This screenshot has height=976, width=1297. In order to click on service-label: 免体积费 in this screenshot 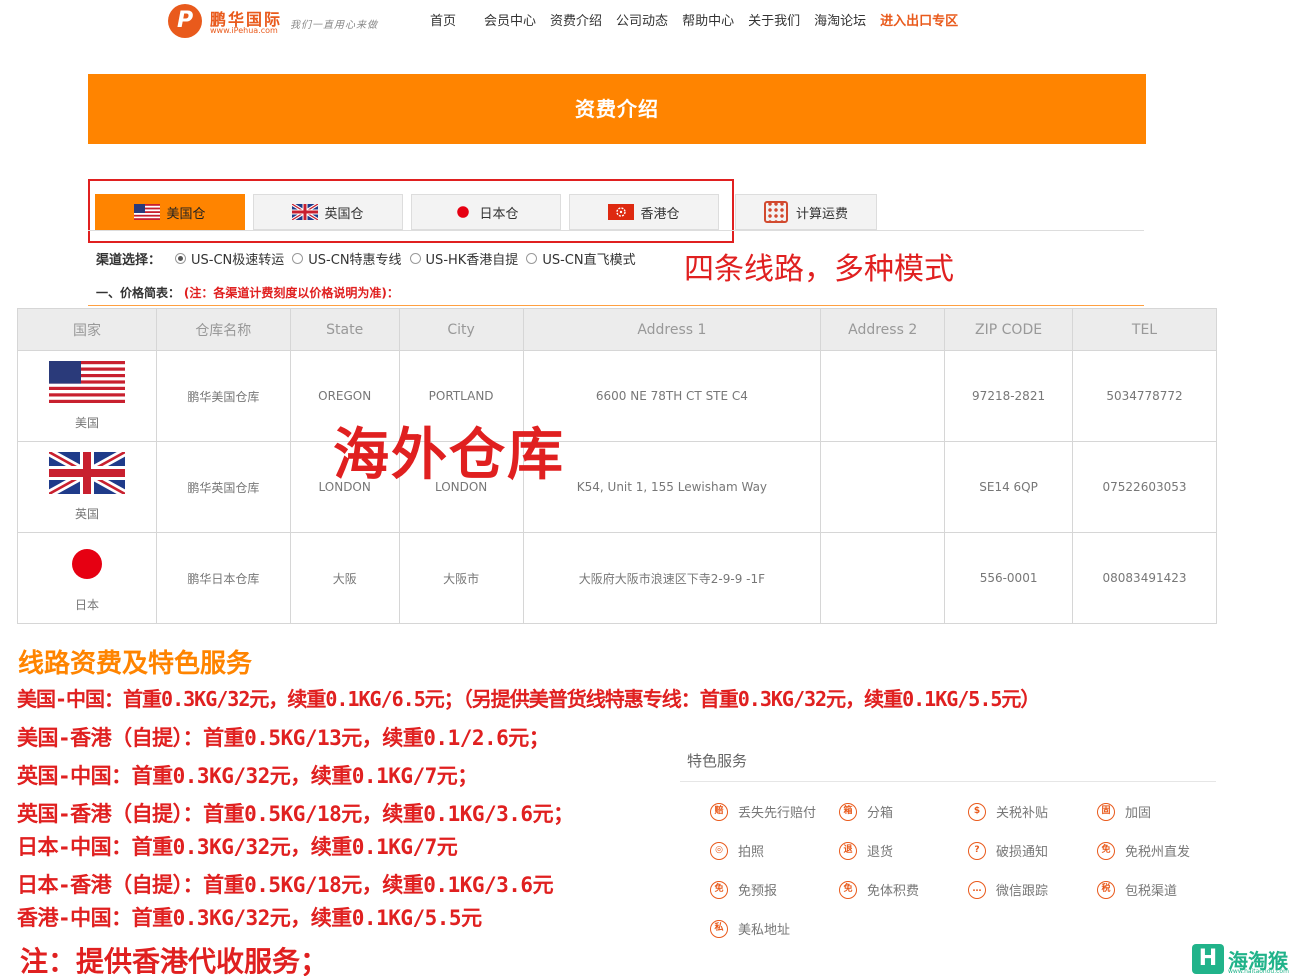, I will do `click(893, 891)`.